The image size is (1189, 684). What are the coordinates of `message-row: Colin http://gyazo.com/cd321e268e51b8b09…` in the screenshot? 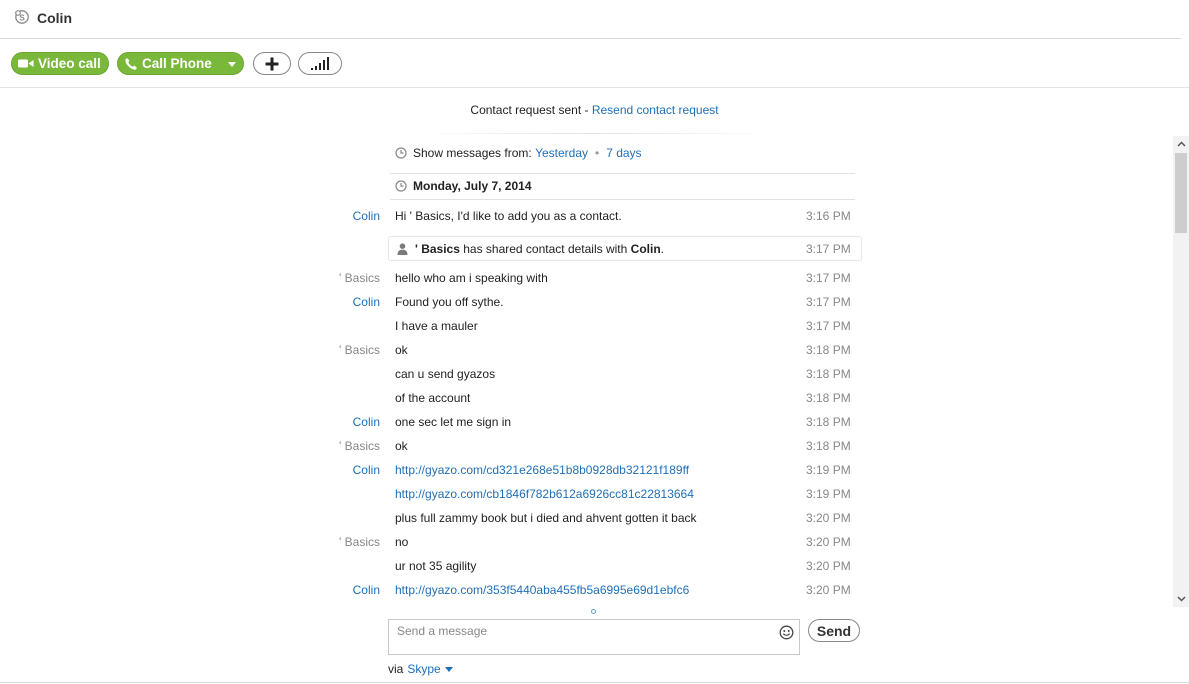 It's located at (430, 471).